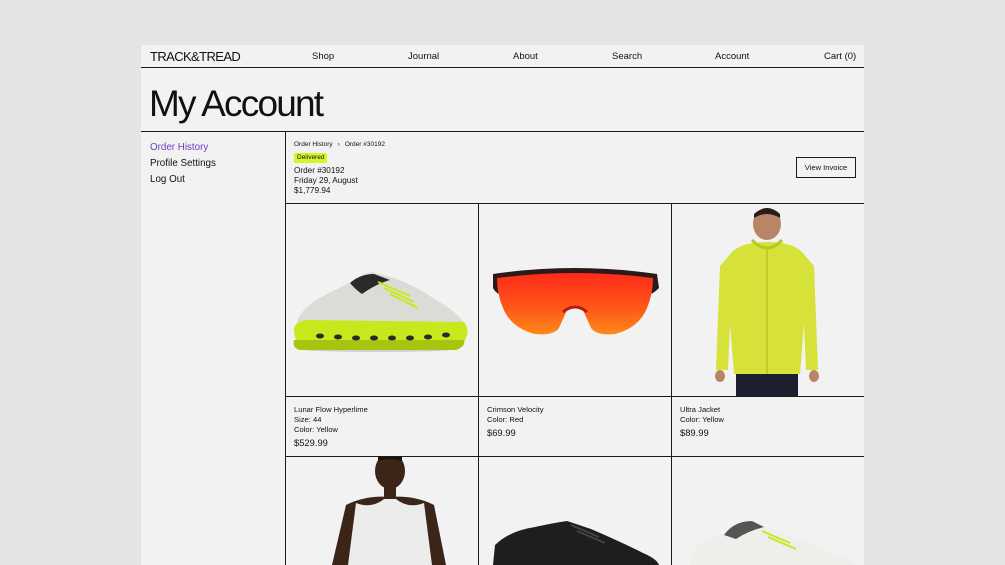 This screenshot has height=565, width=1005. I want to click on order-total: $1,779.94, so click(312, 190).